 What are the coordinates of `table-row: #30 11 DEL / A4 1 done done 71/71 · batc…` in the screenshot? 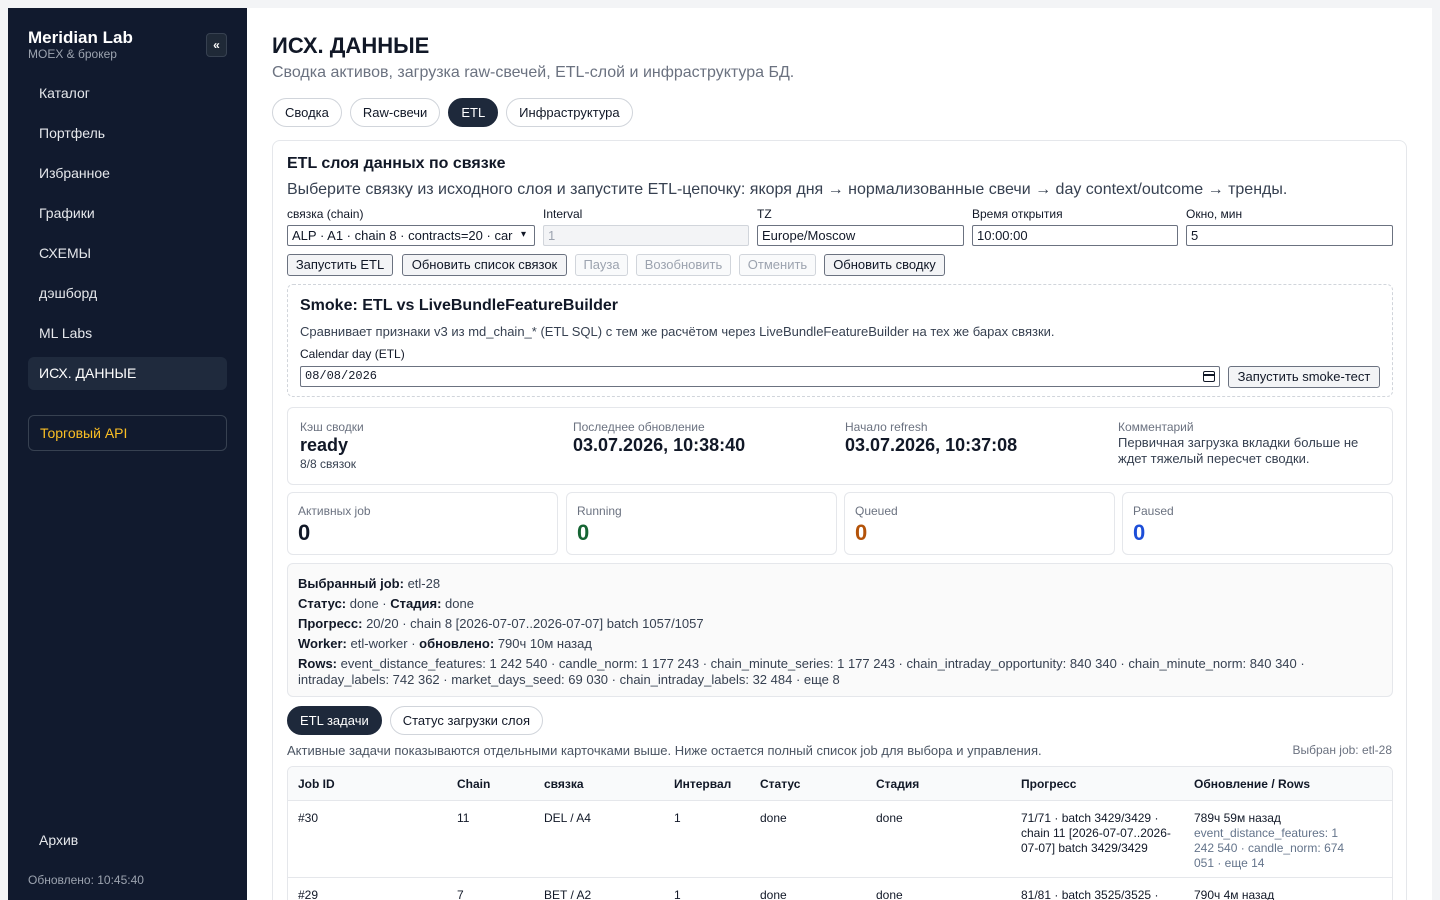 It's located at (840, 839).